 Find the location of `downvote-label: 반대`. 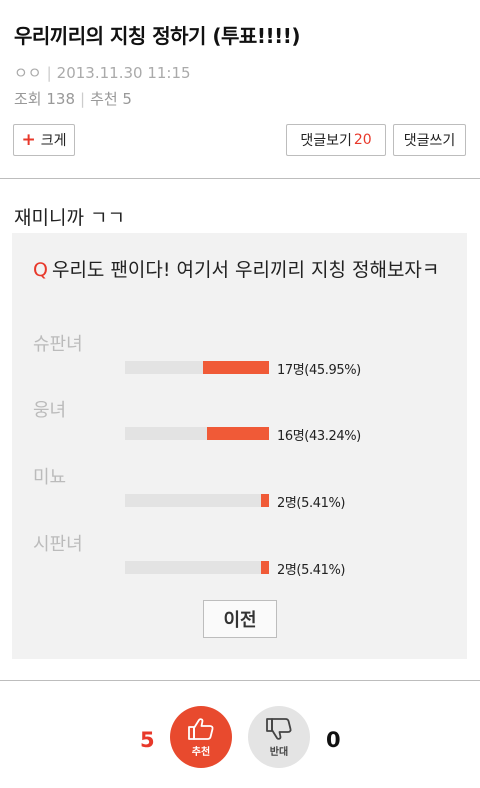

downvote-label: 반대 is located at coordinates (279, 752).